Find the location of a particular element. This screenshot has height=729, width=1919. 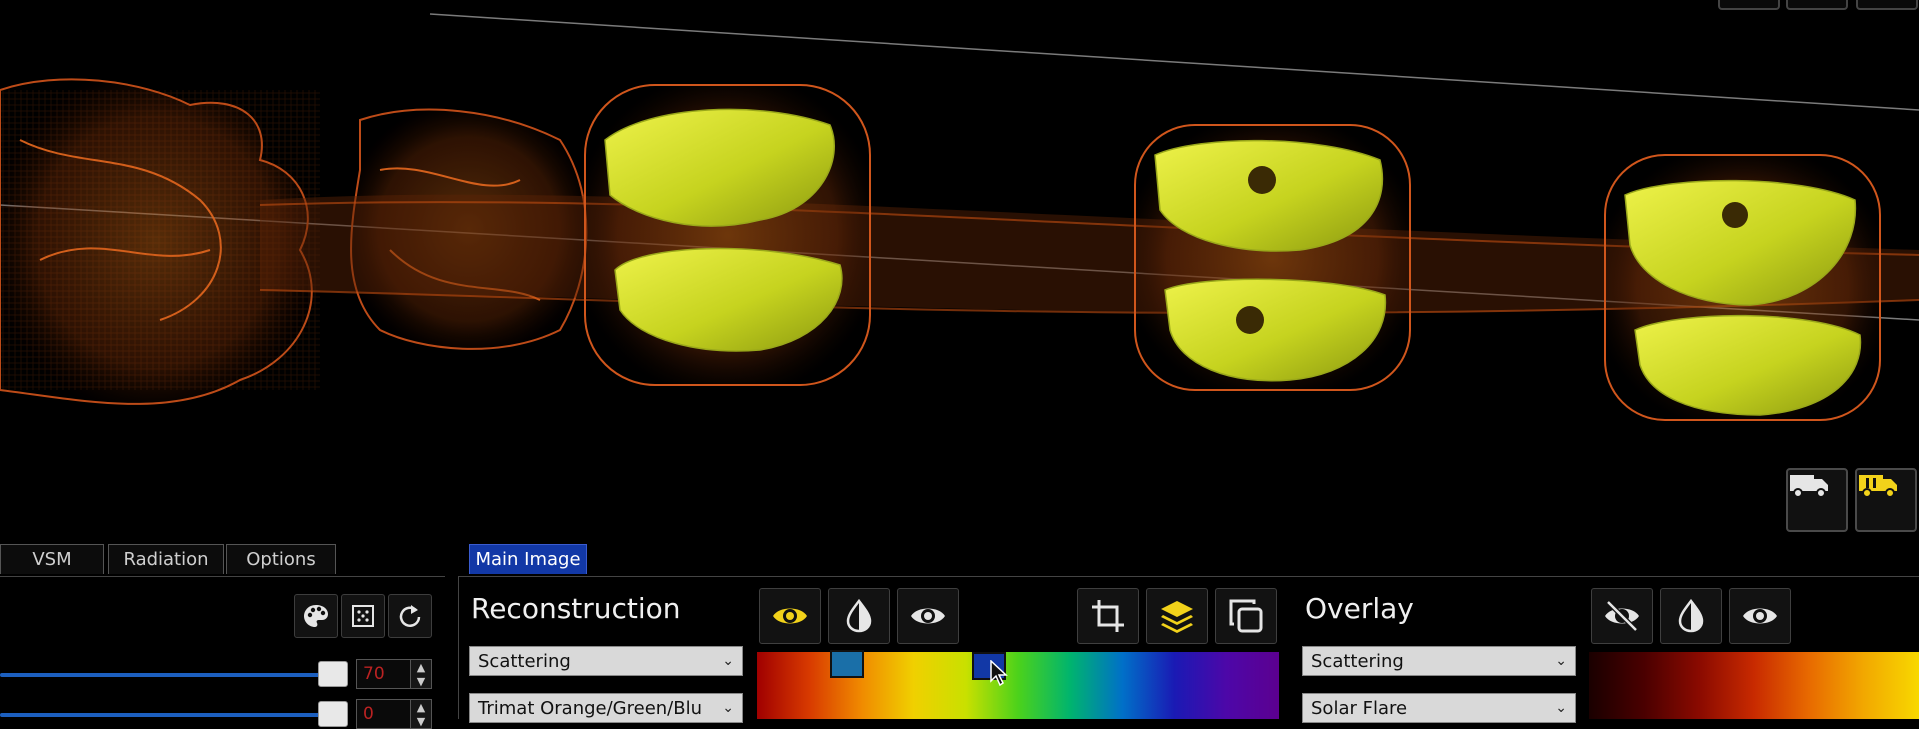

palette-icon is located at coordinates (316, 616).